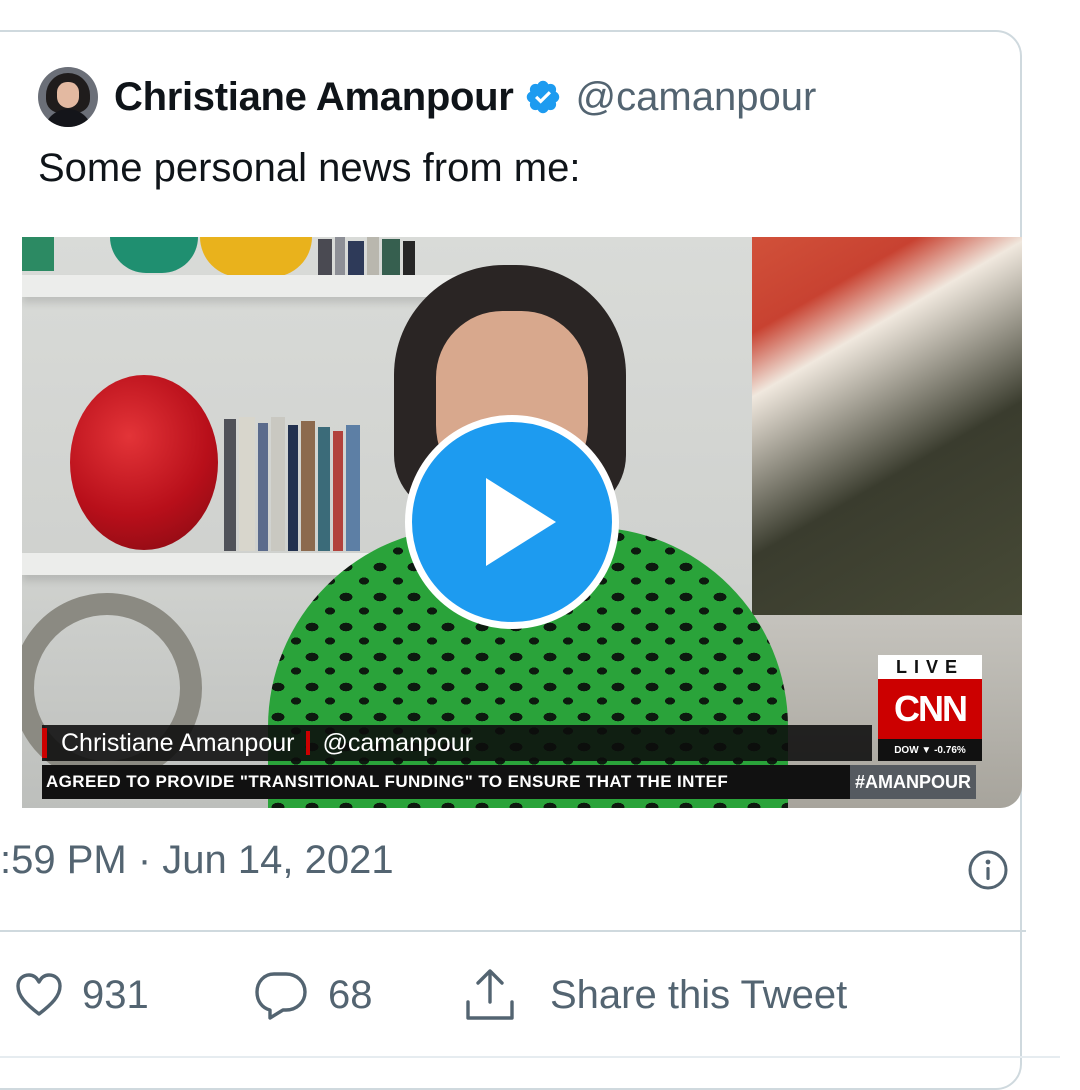 This screenshot has width=1080, height=1090. I want to click on tweet-timestamp: :59 PM · Jun 14, 2021, so click(197, 860).